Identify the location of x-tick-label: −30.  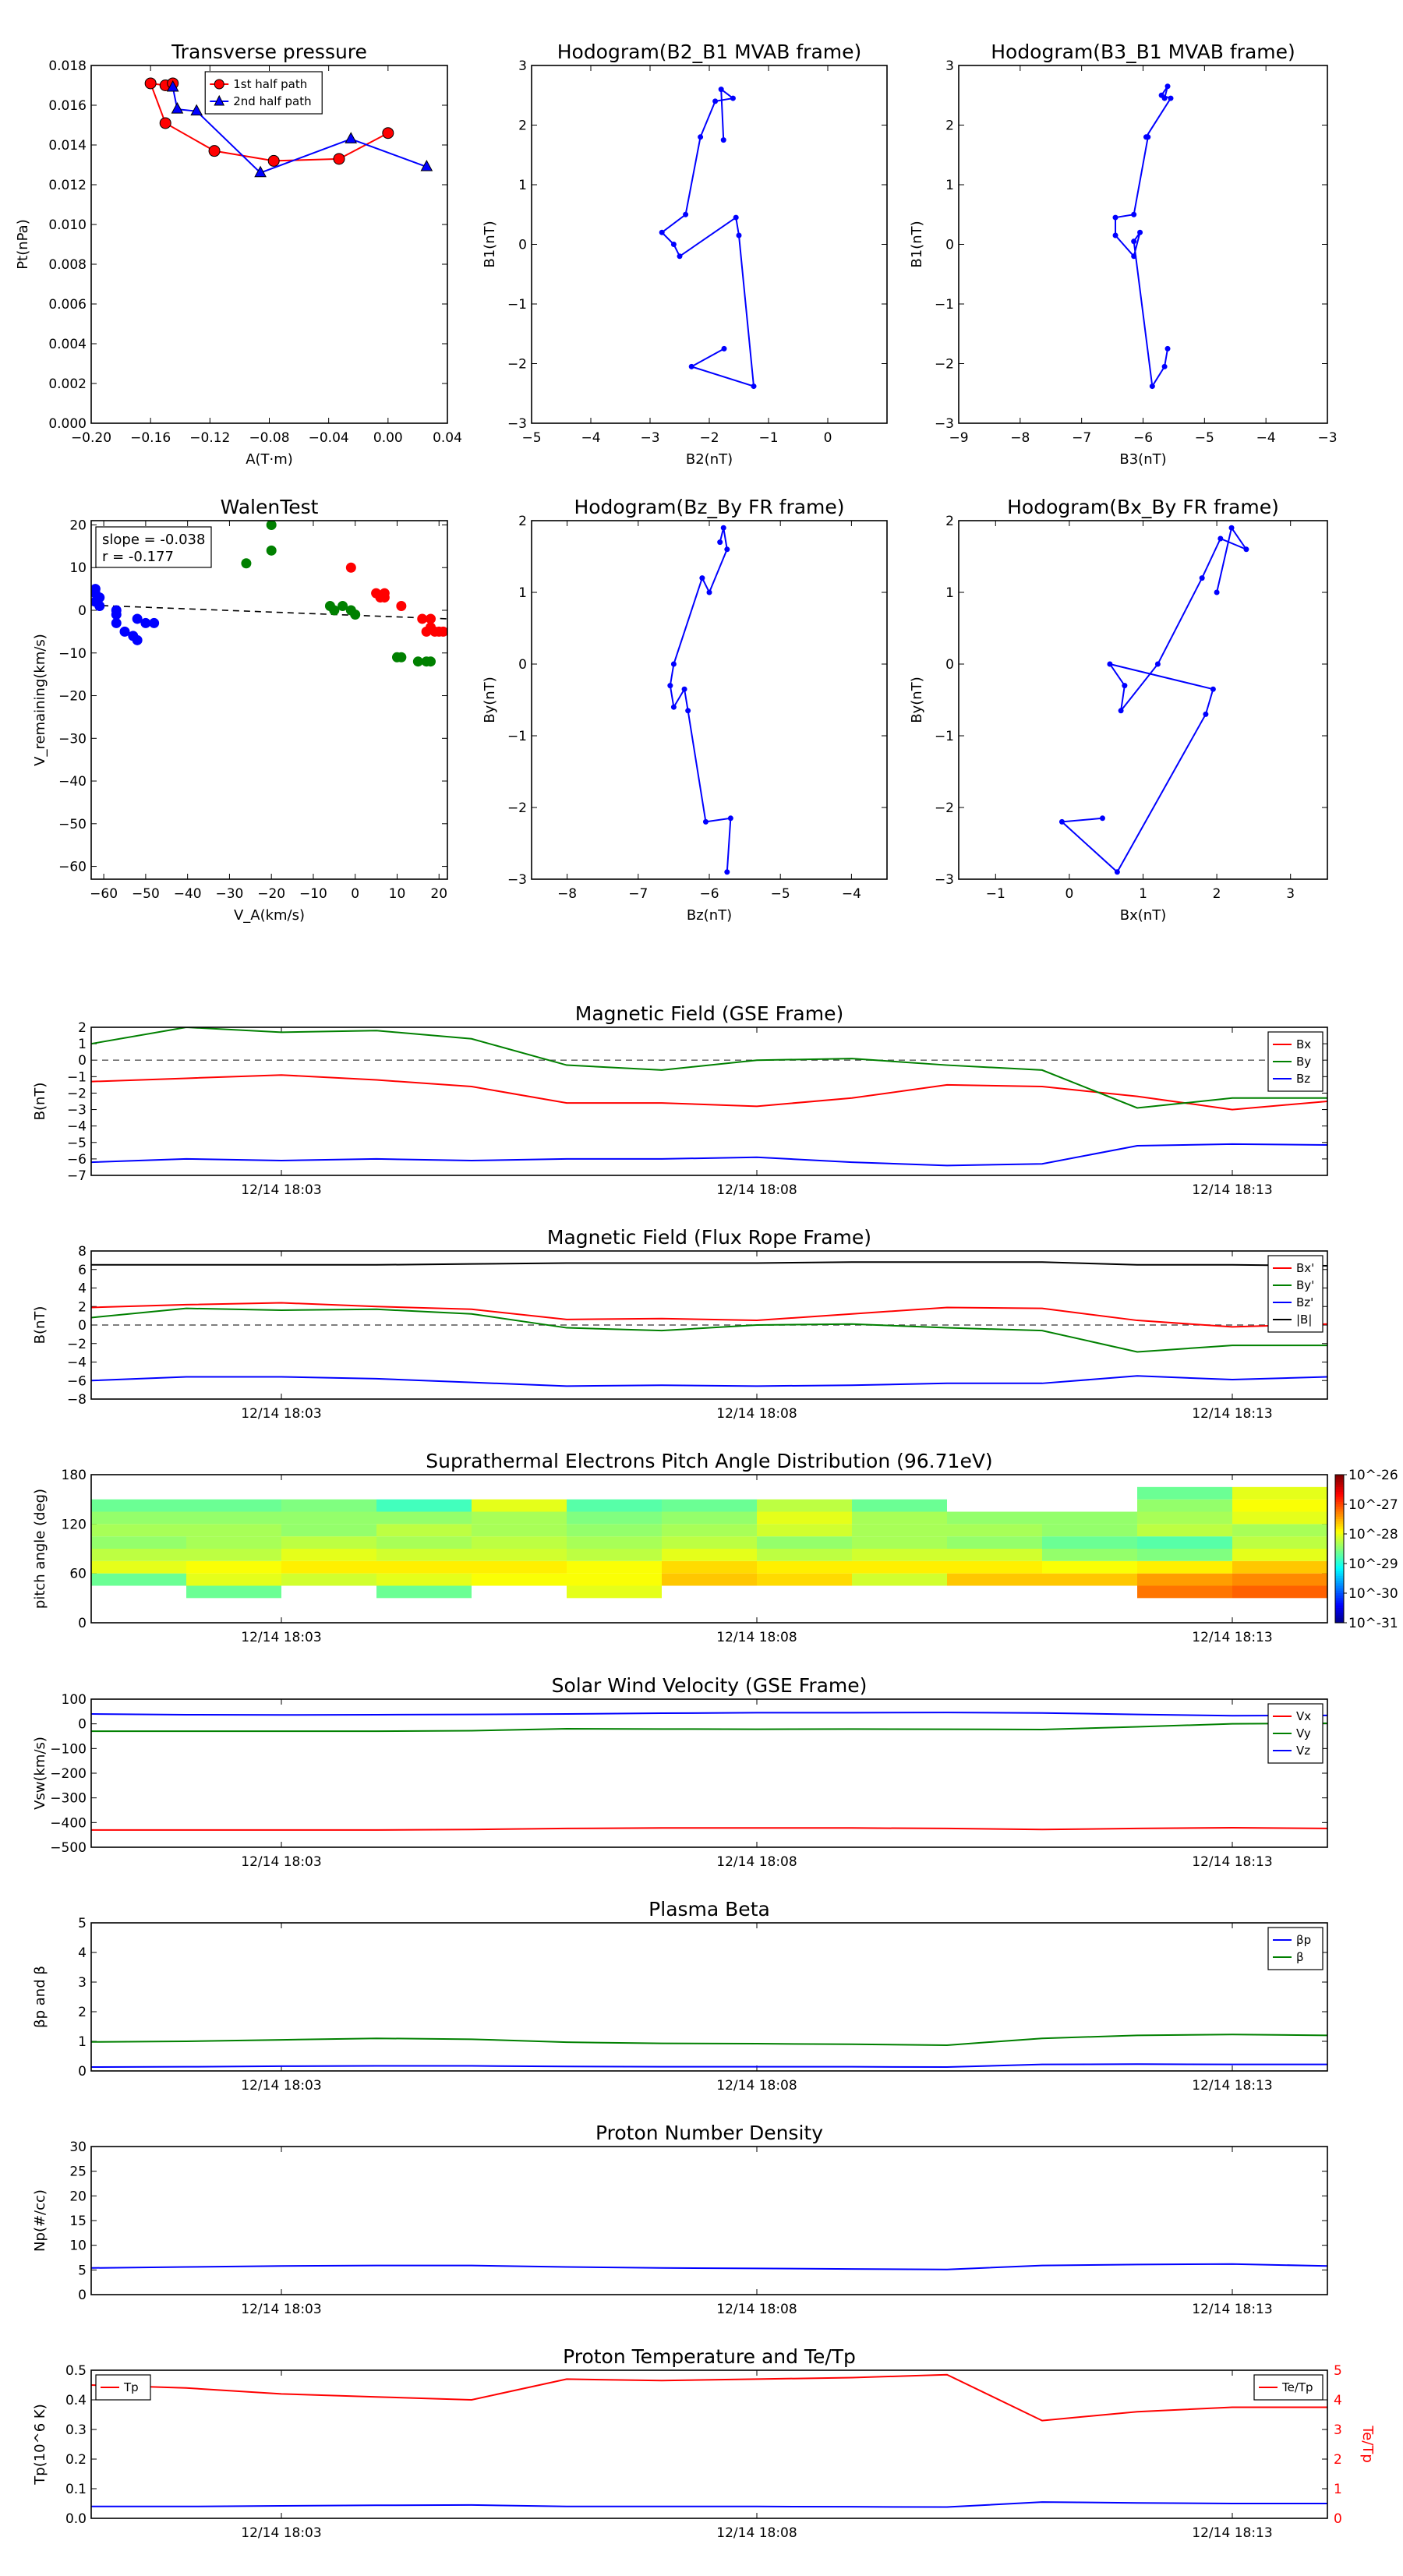
(229, 894).